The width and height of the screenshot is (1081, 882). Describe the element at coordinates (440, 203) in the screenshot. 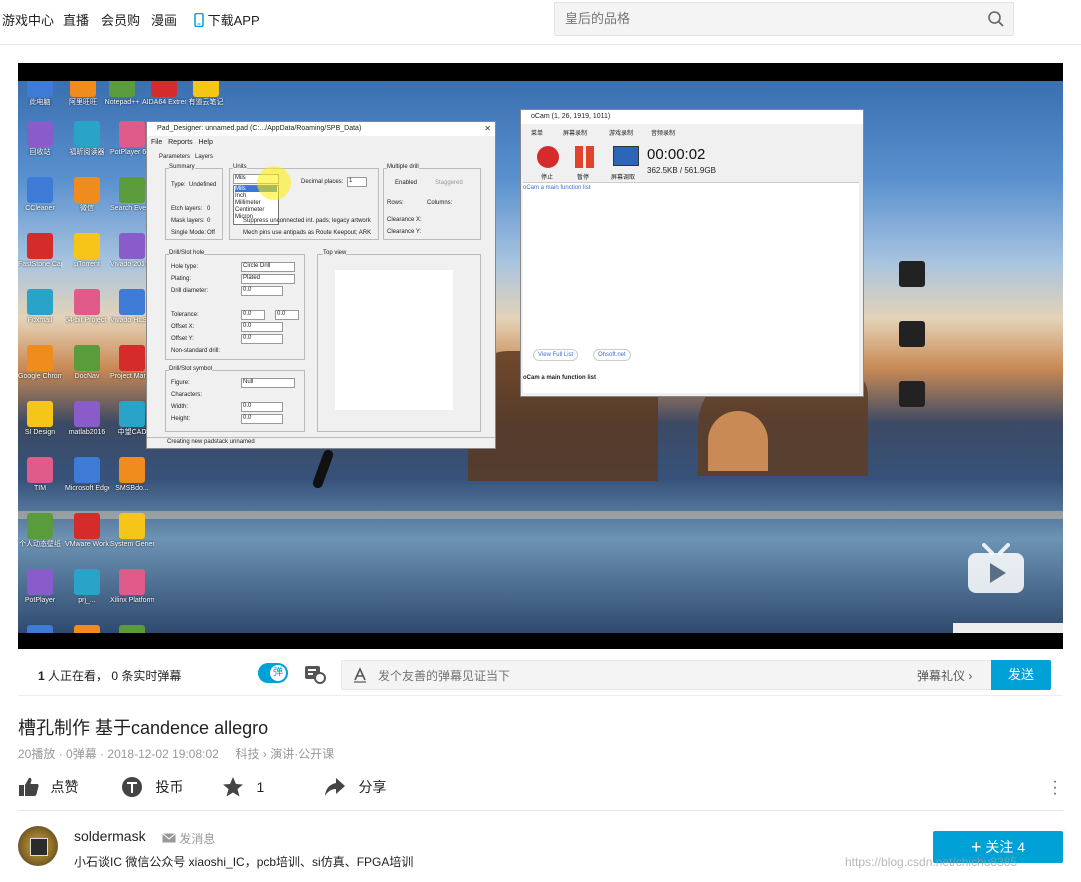

I see `columns-label: Columns:` at that location.